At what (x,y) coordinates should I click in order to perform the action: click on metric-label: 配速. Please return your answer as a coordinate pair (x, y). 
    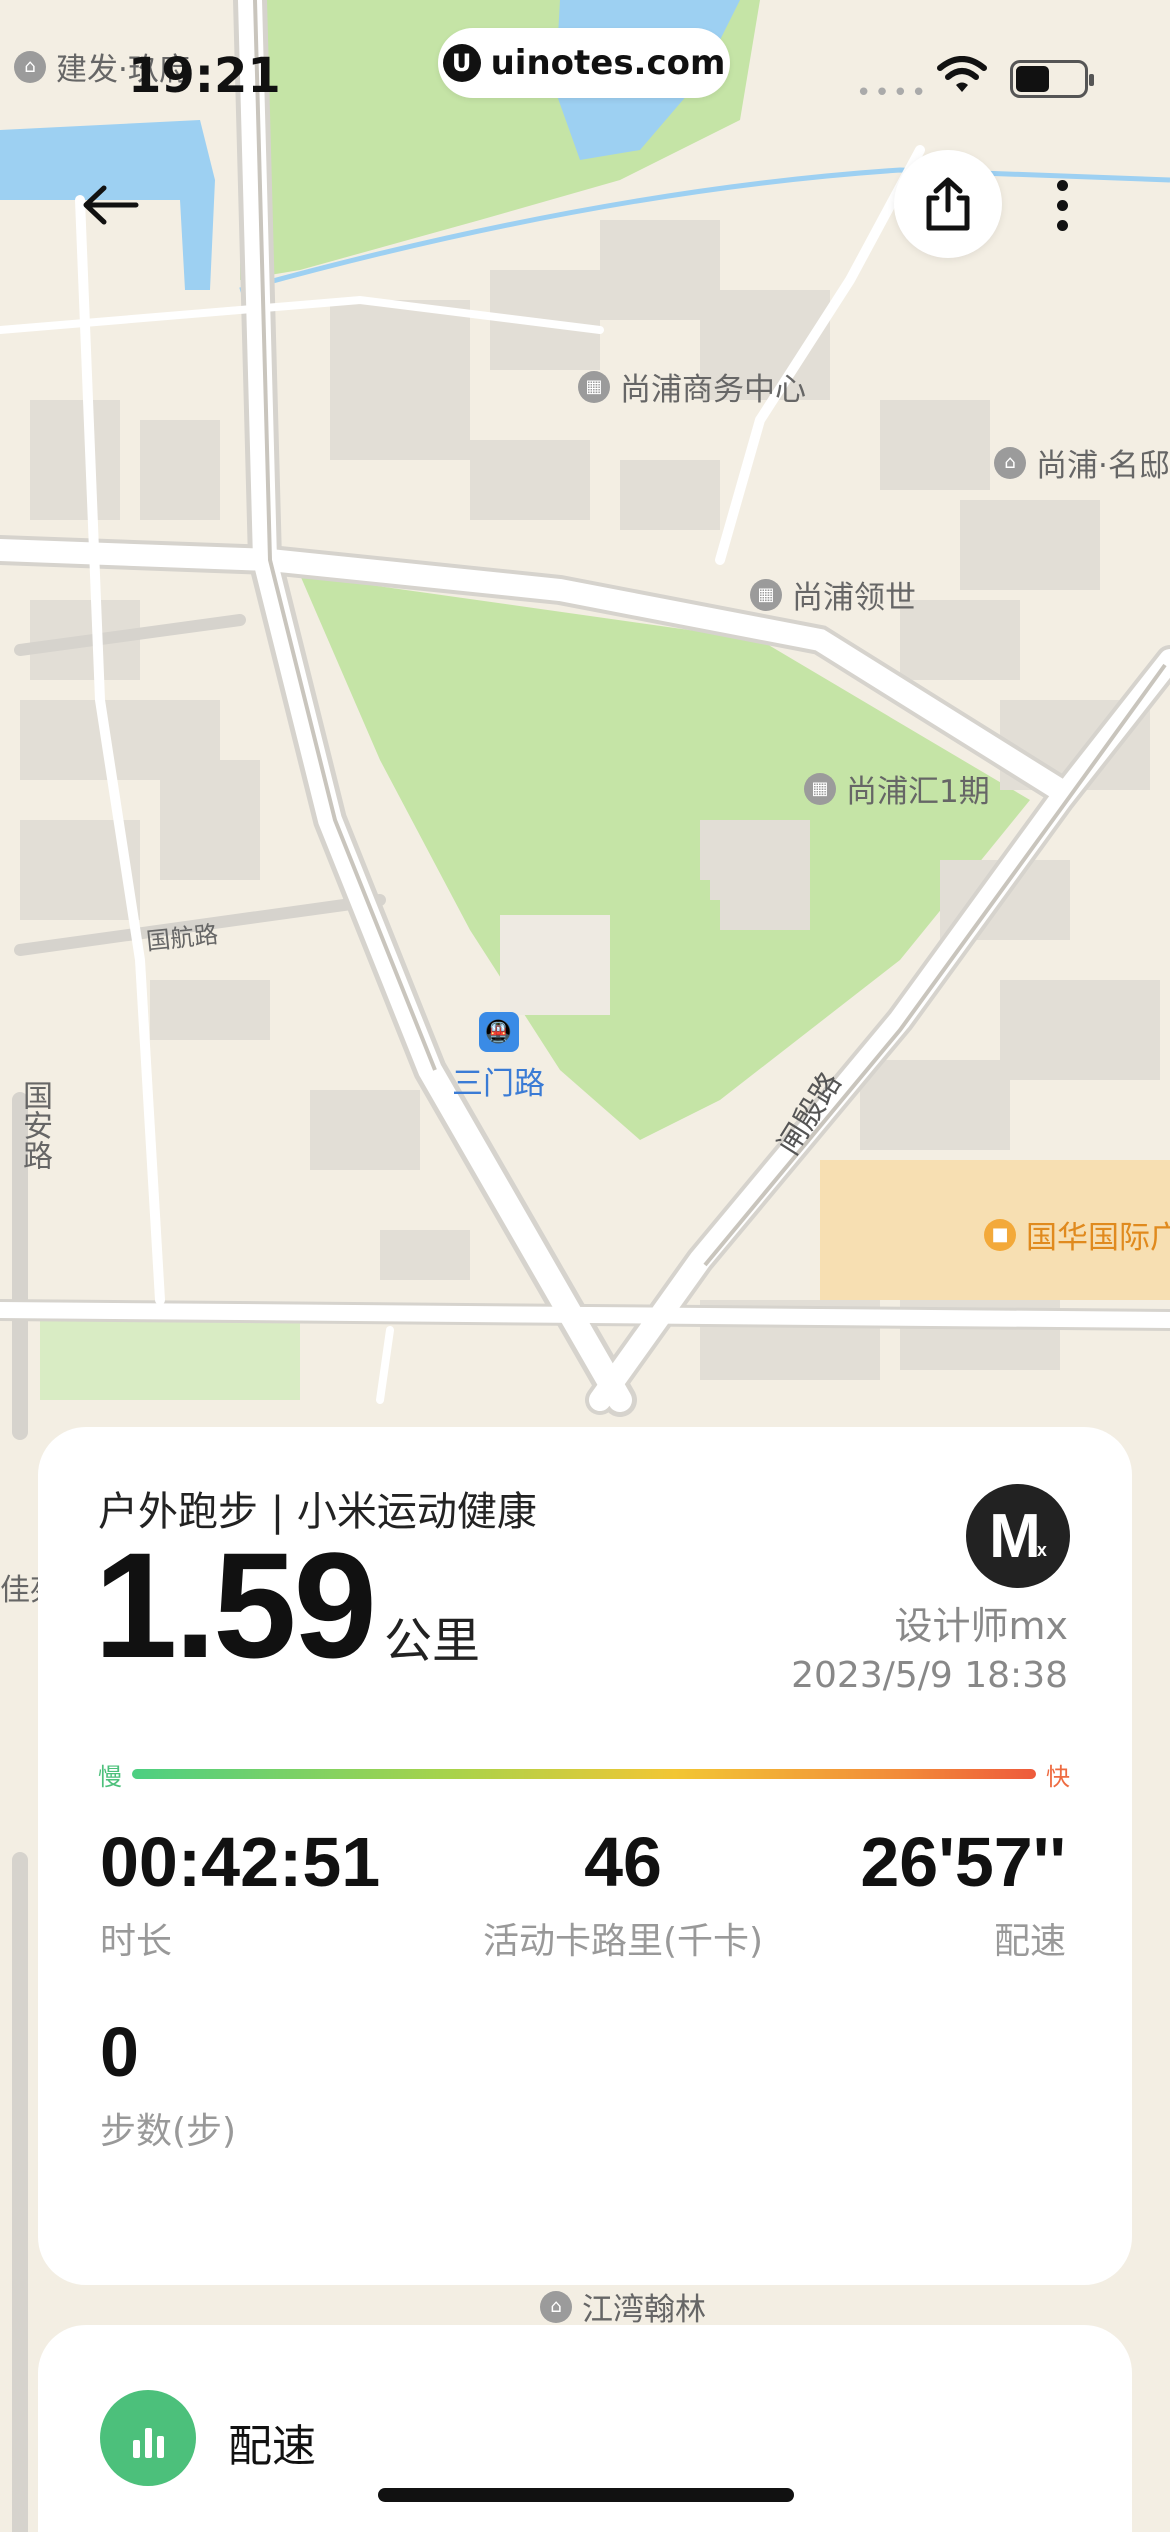
    Looking at the image, I should click on (1029, 1941).